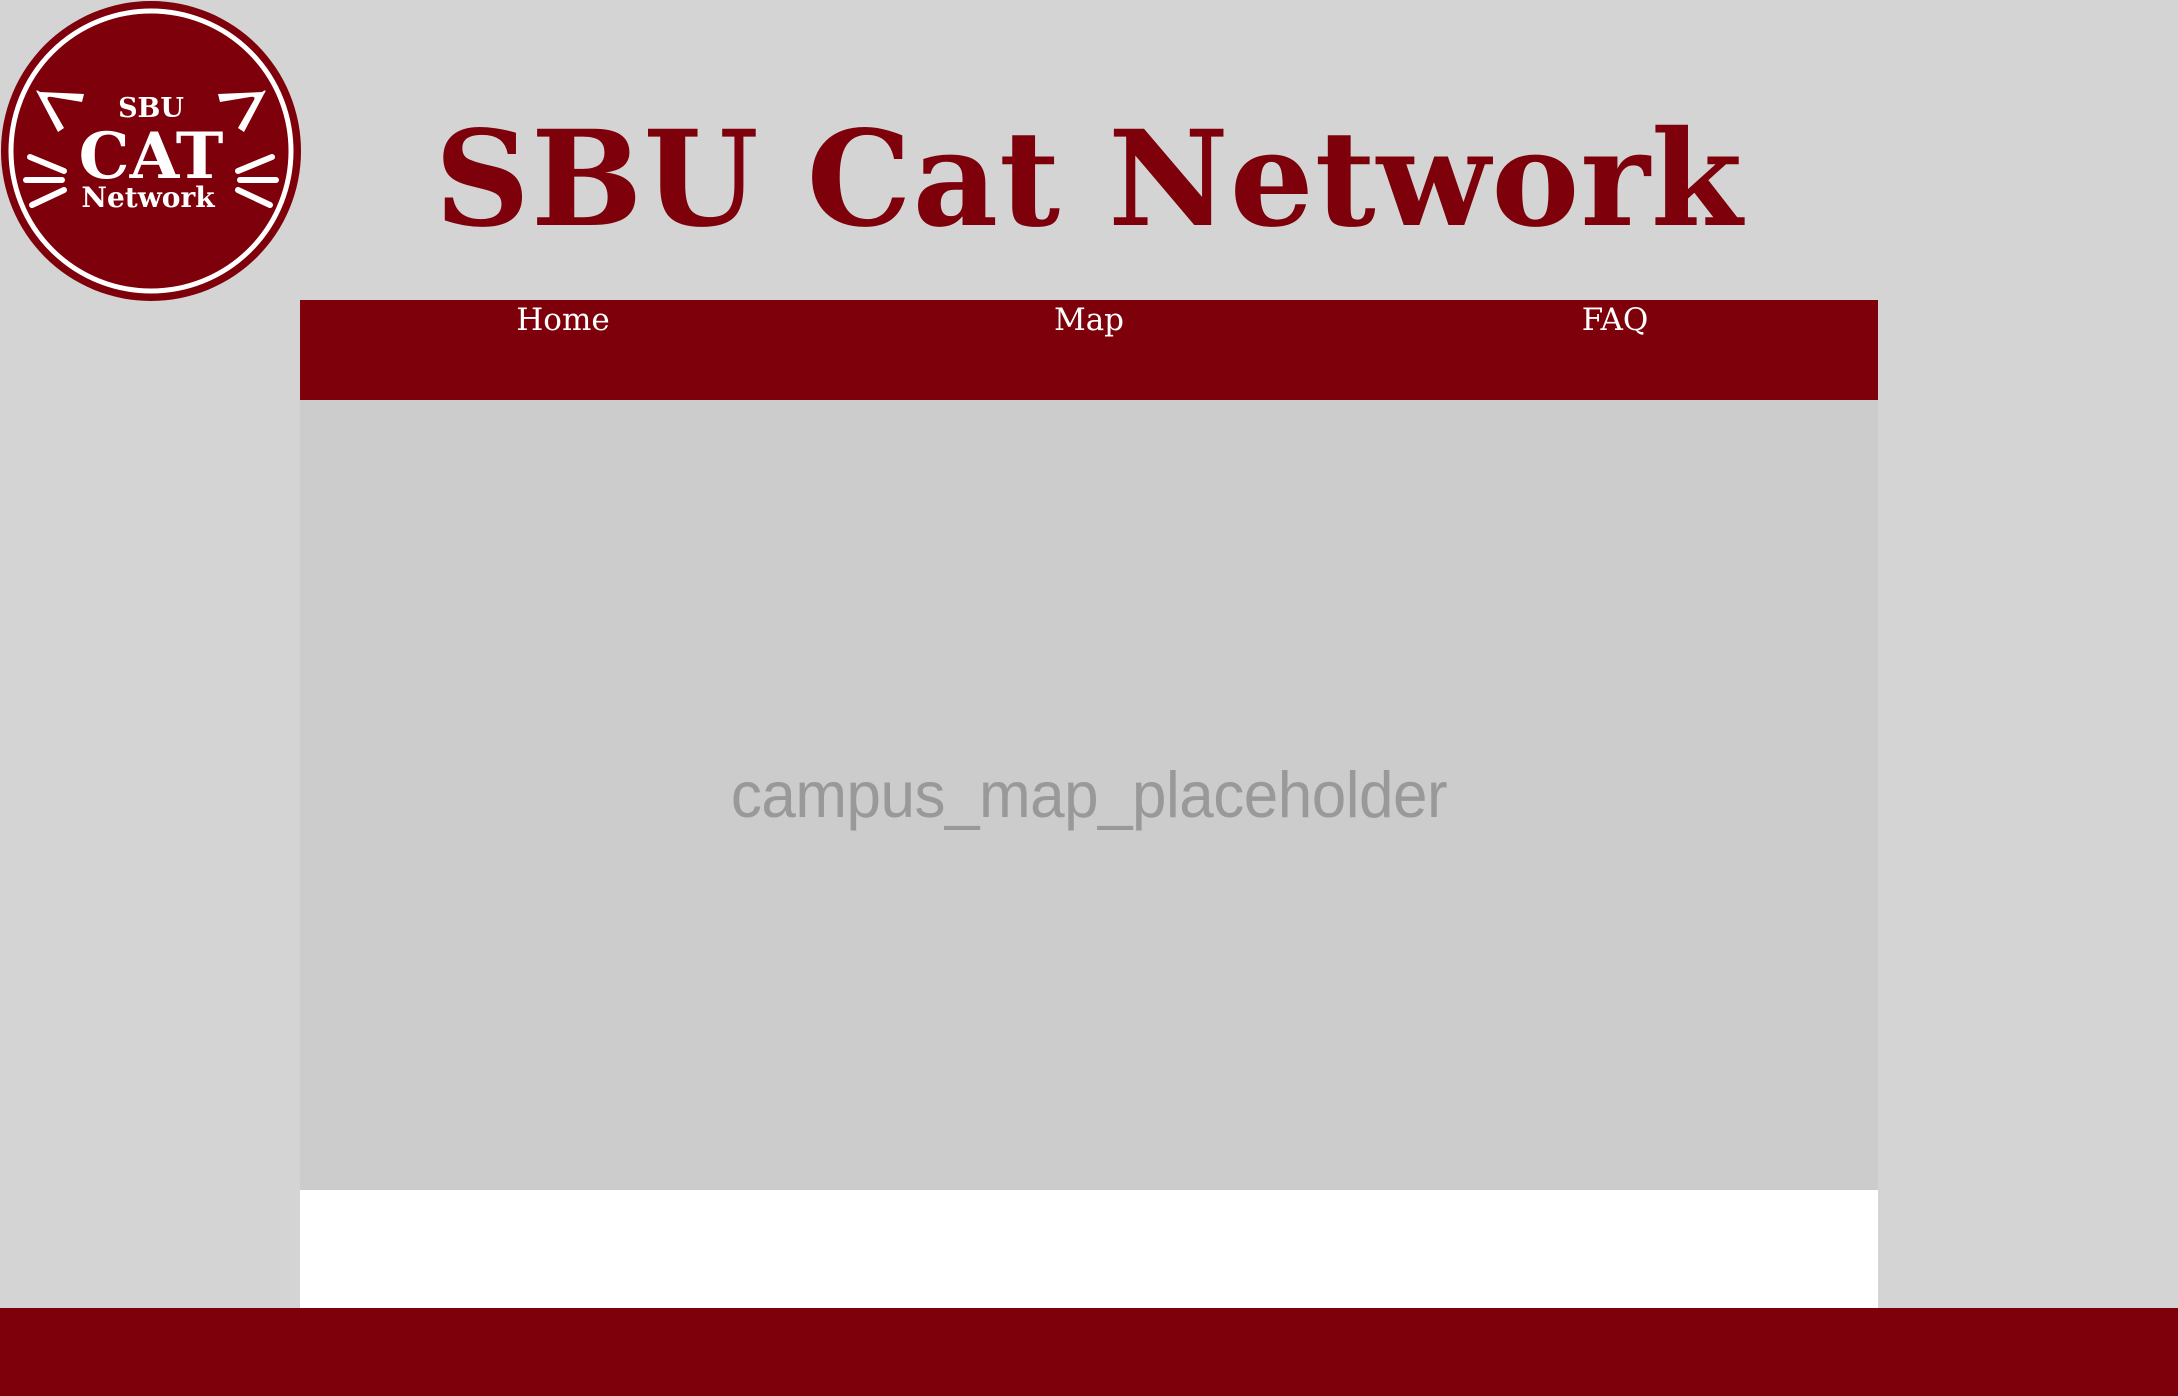 The image size is (2178, 1396). I want to click on logo-line-network: Network, so click(148, 197).